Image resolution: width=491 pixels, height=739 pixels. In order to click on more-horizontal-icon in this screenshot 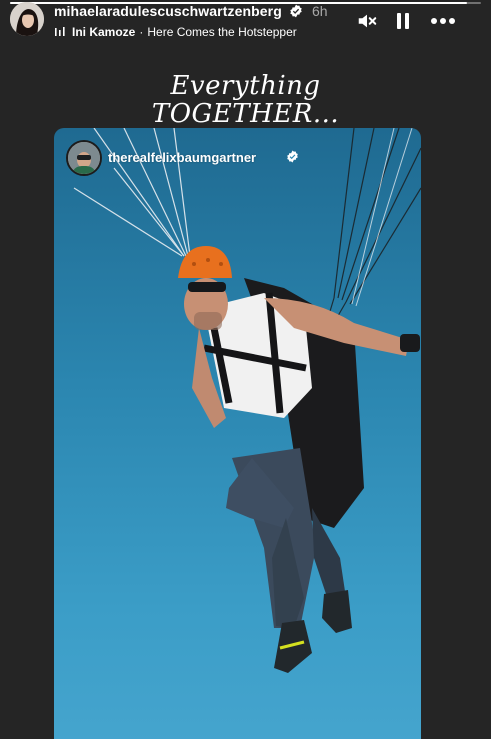, I will do `click(443, 21)`.